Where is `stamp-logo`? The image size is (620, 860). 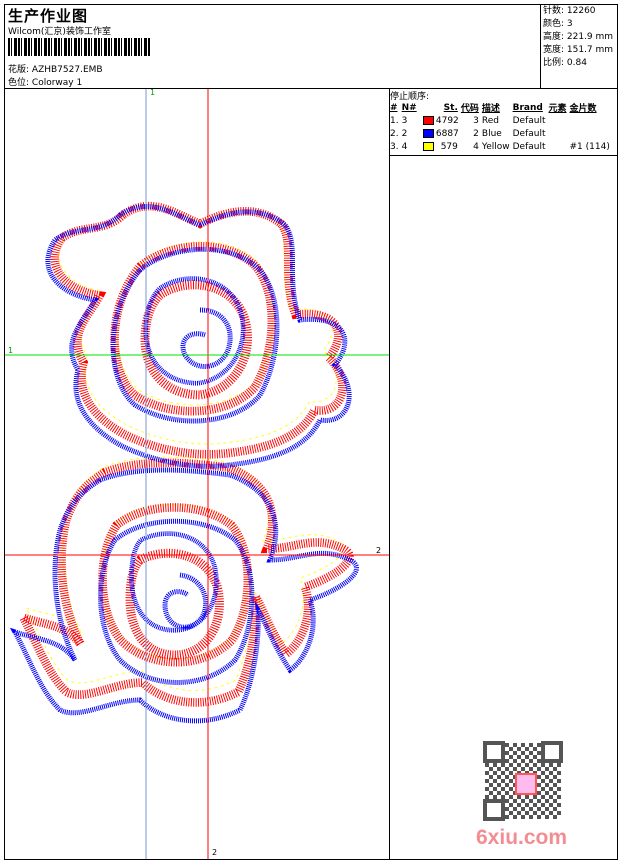 stamp-logo is located at coordinates (526, 784).